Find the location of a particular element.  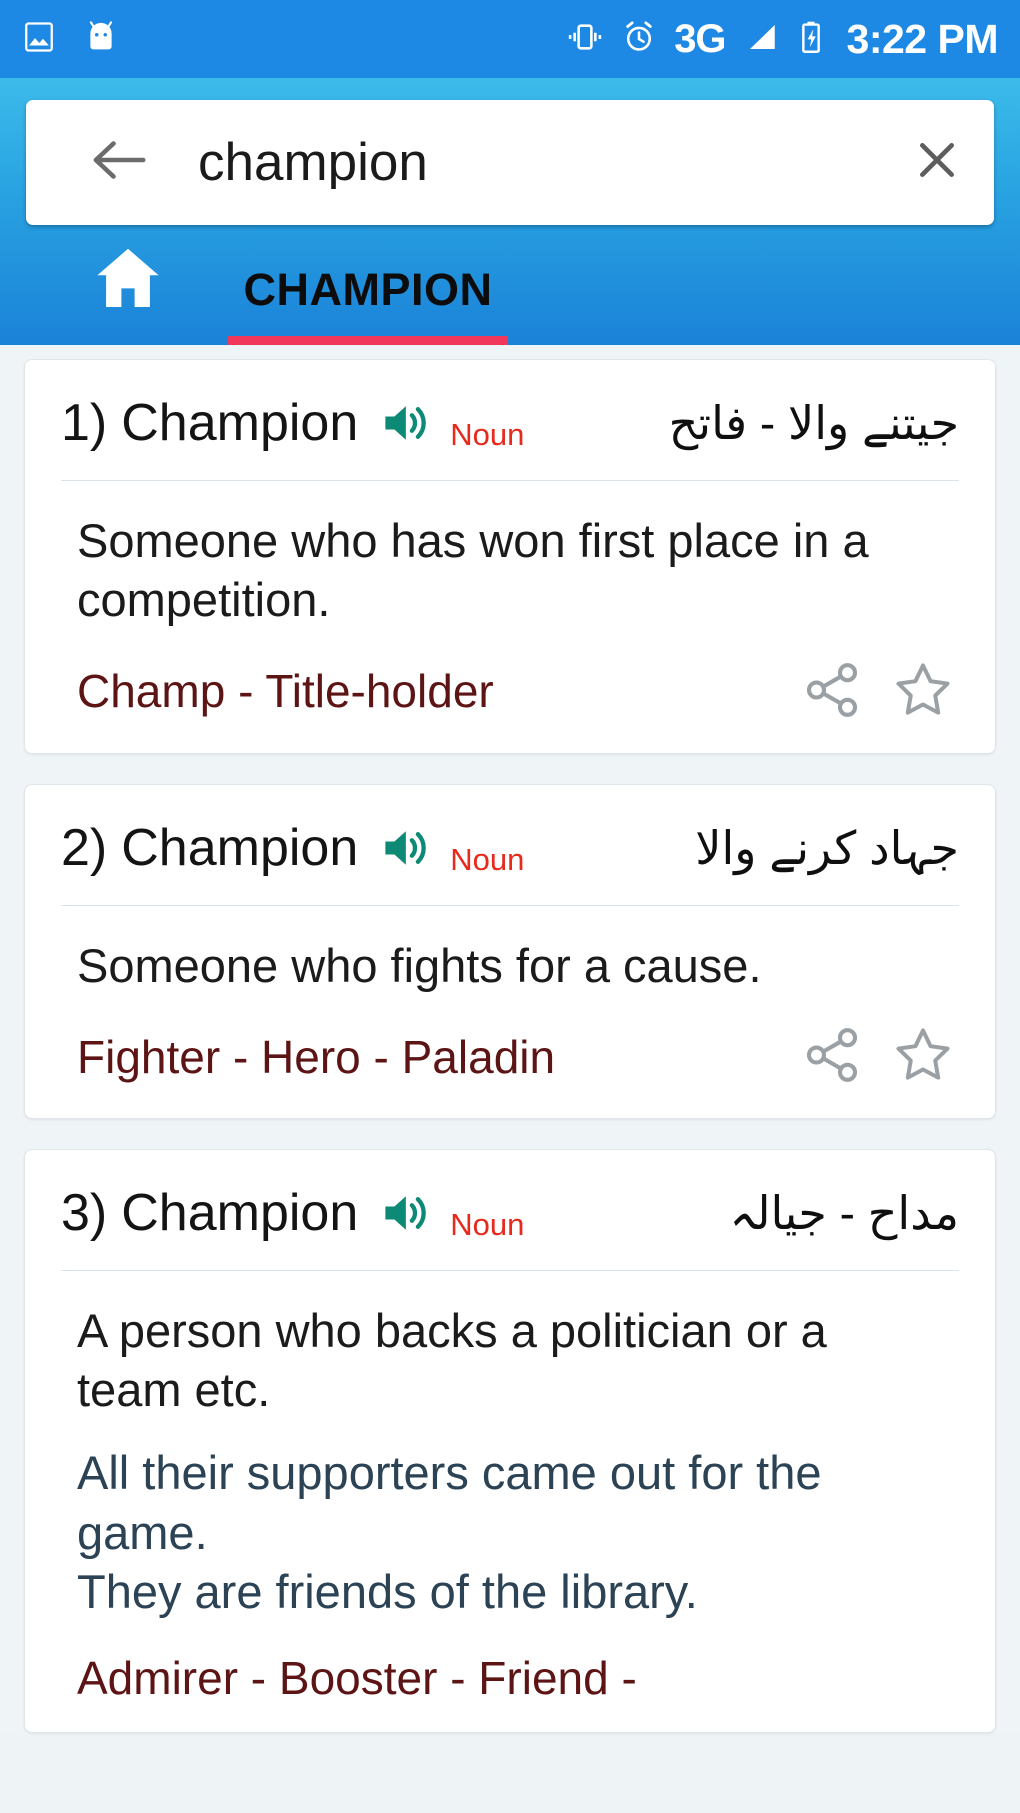

close-icon is located at coordinates (932, 162).